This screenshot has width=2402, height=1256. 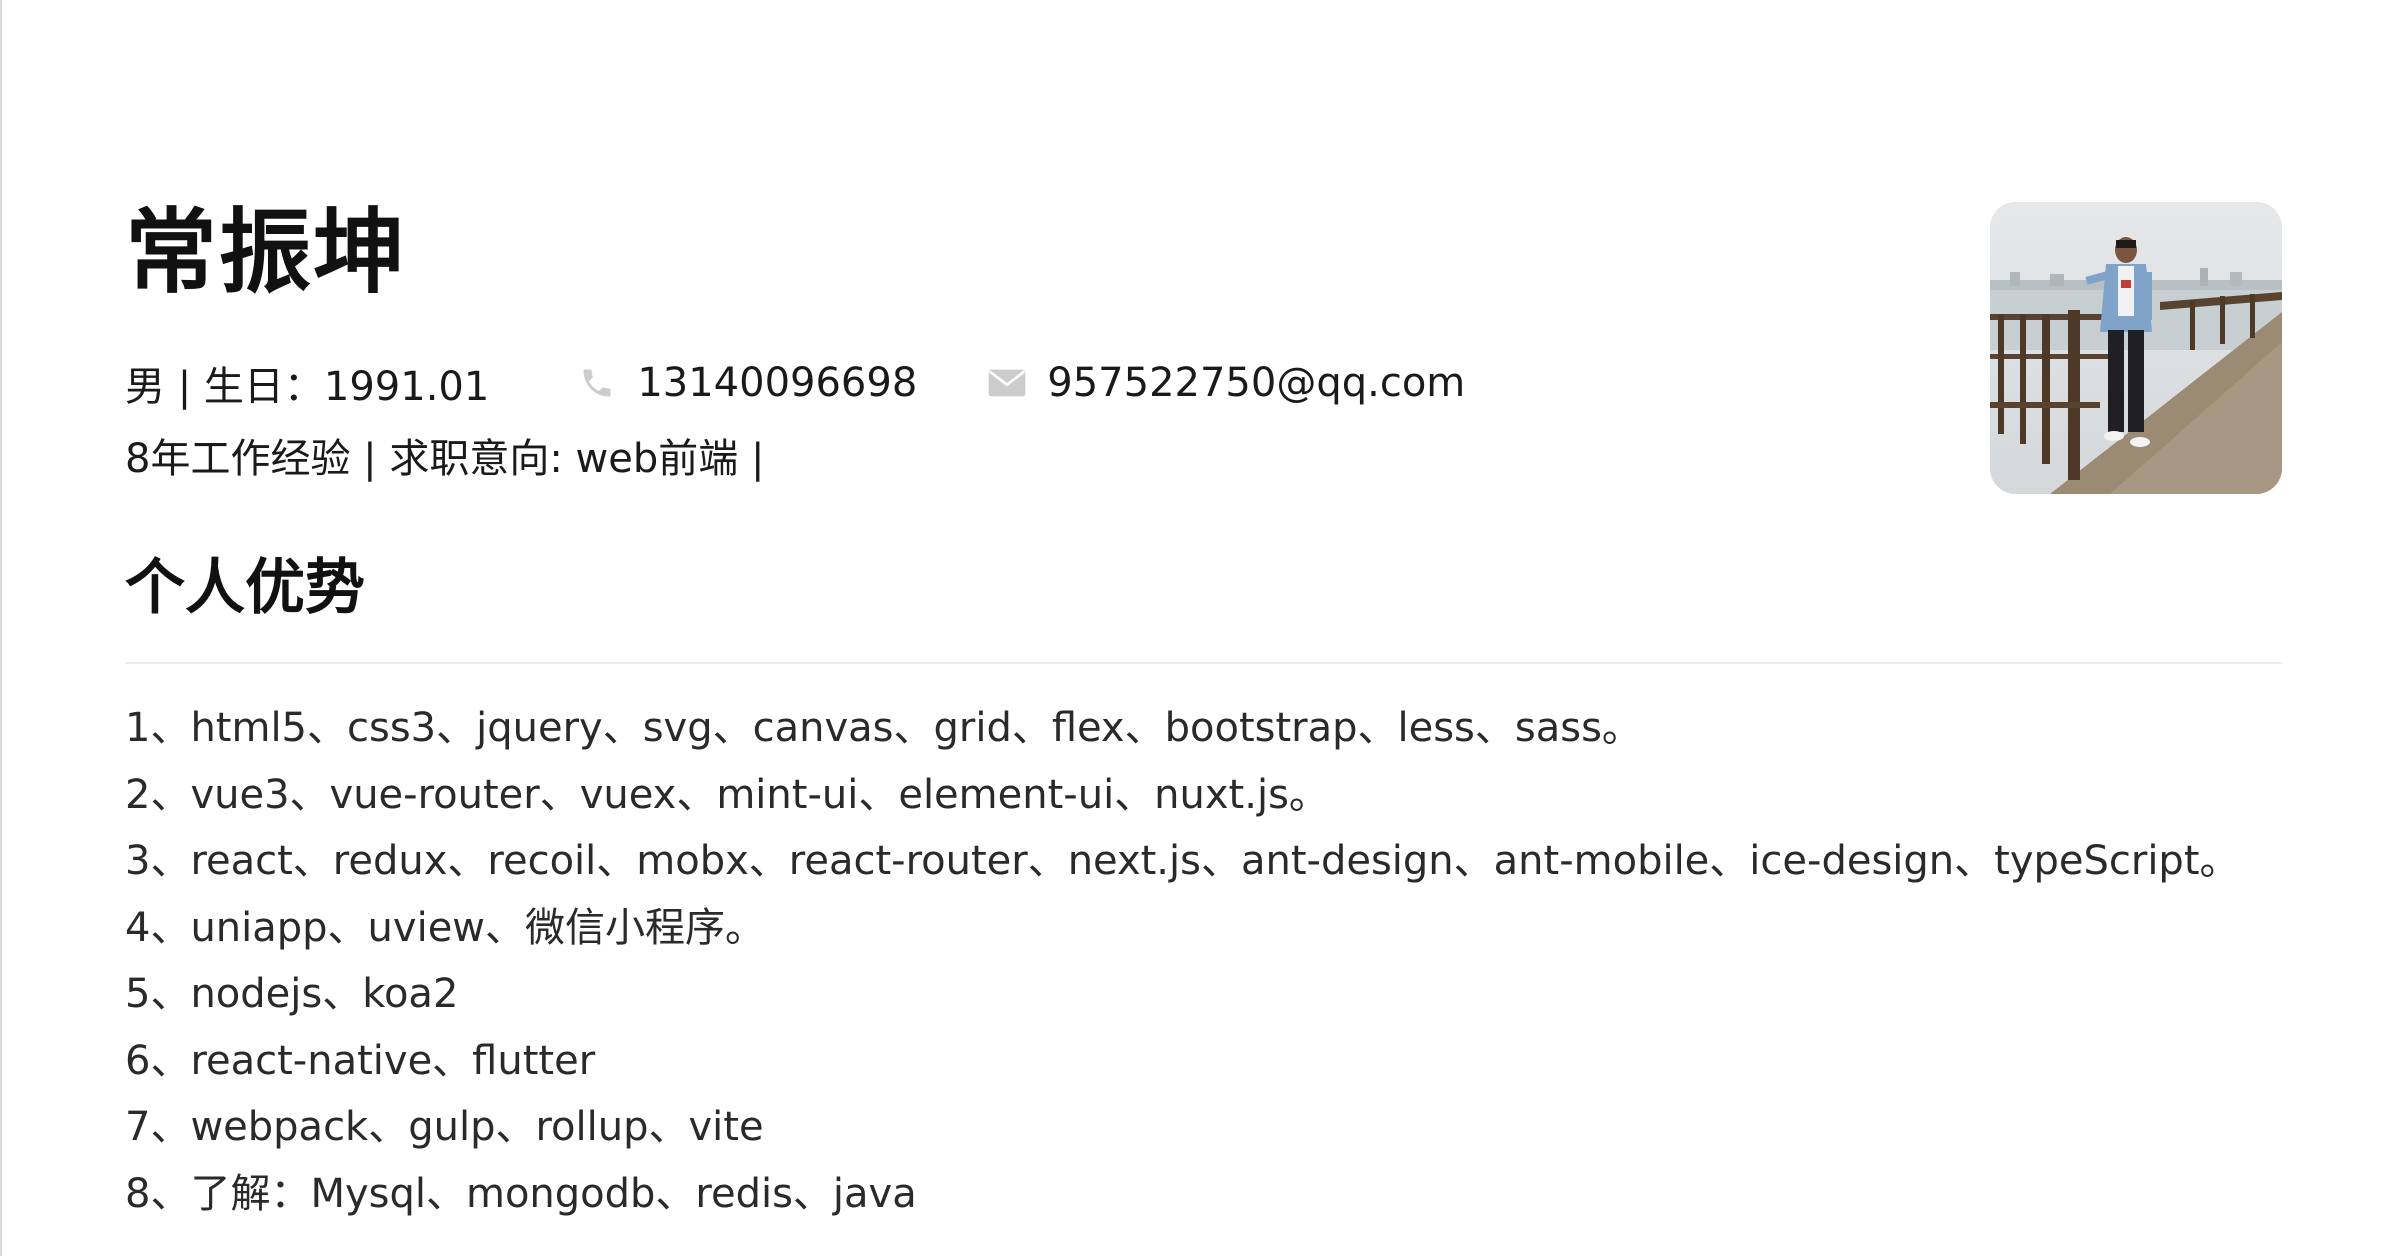 What do you see at coordinates (597, 383) in the screenshot?
I see `phone-icon` at bounding box center [597, 383].